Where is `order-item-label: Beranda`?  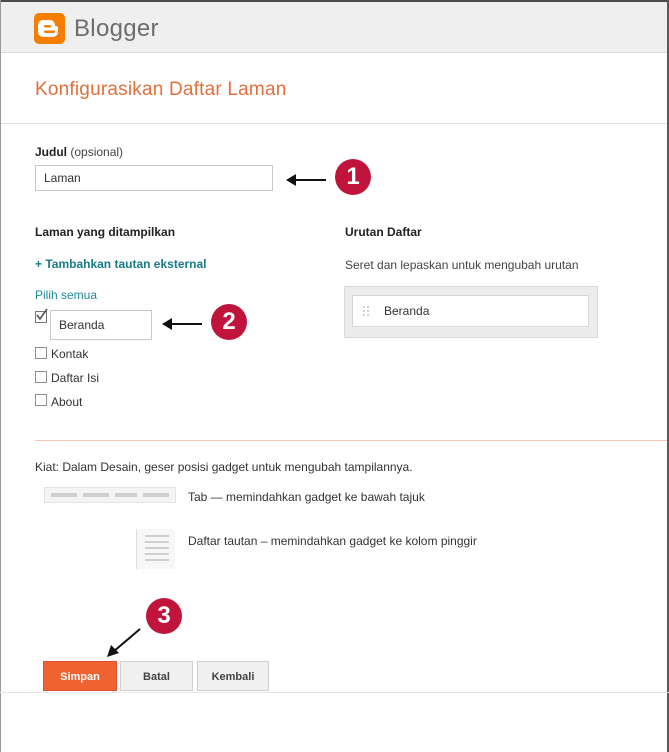
order-item-label: Beranda is located at coordinates (407, 311).